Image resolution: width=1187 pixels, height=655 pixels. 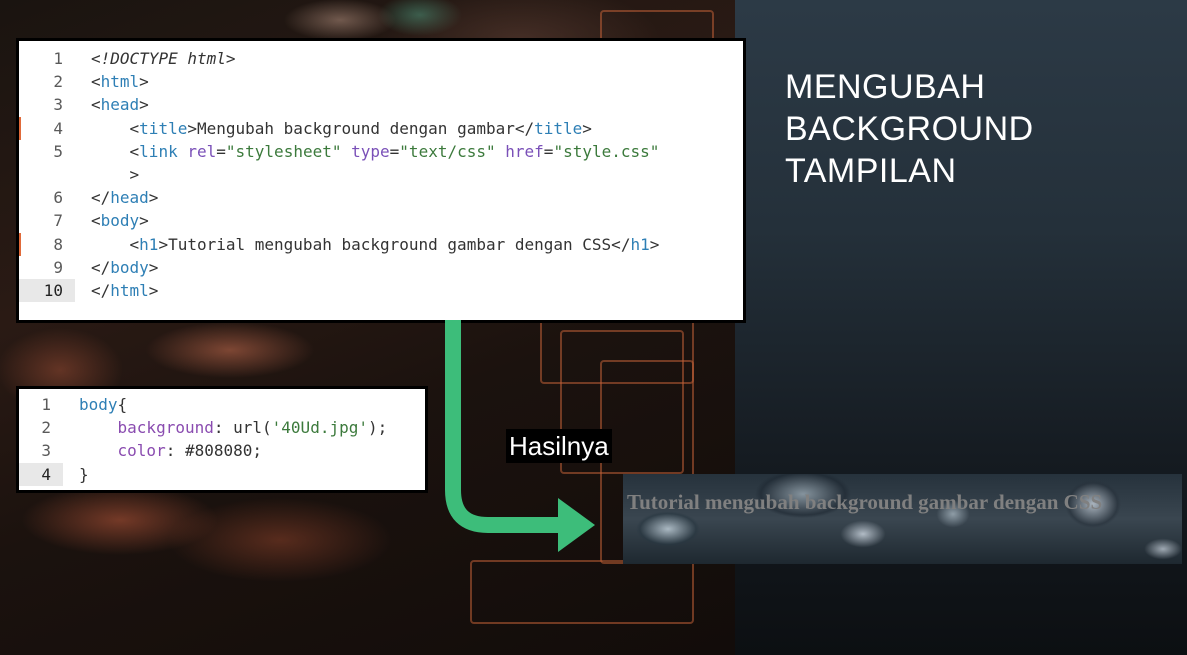 I want to click on line-number: 6, so click(x=58, y=198).